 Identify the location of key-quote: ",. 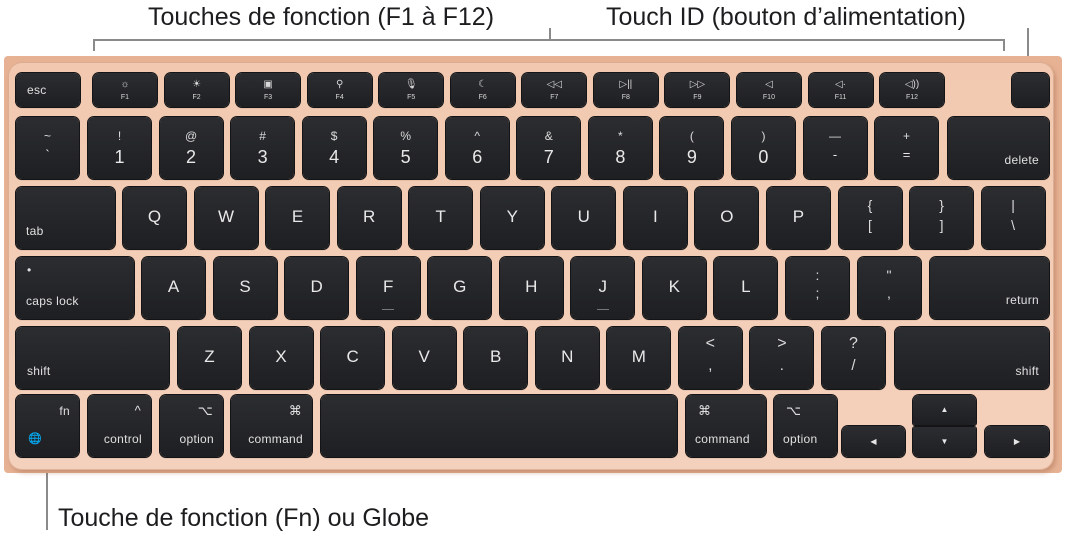
(889, 288).